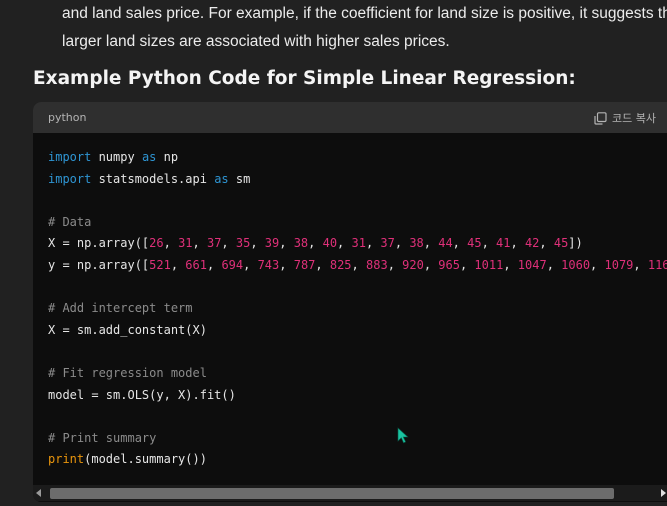 The height and width of the screenshot is (506, 667). Describe the element at coordinates (196, 264) in the screenshot. I see `number-token: 661` at that location.